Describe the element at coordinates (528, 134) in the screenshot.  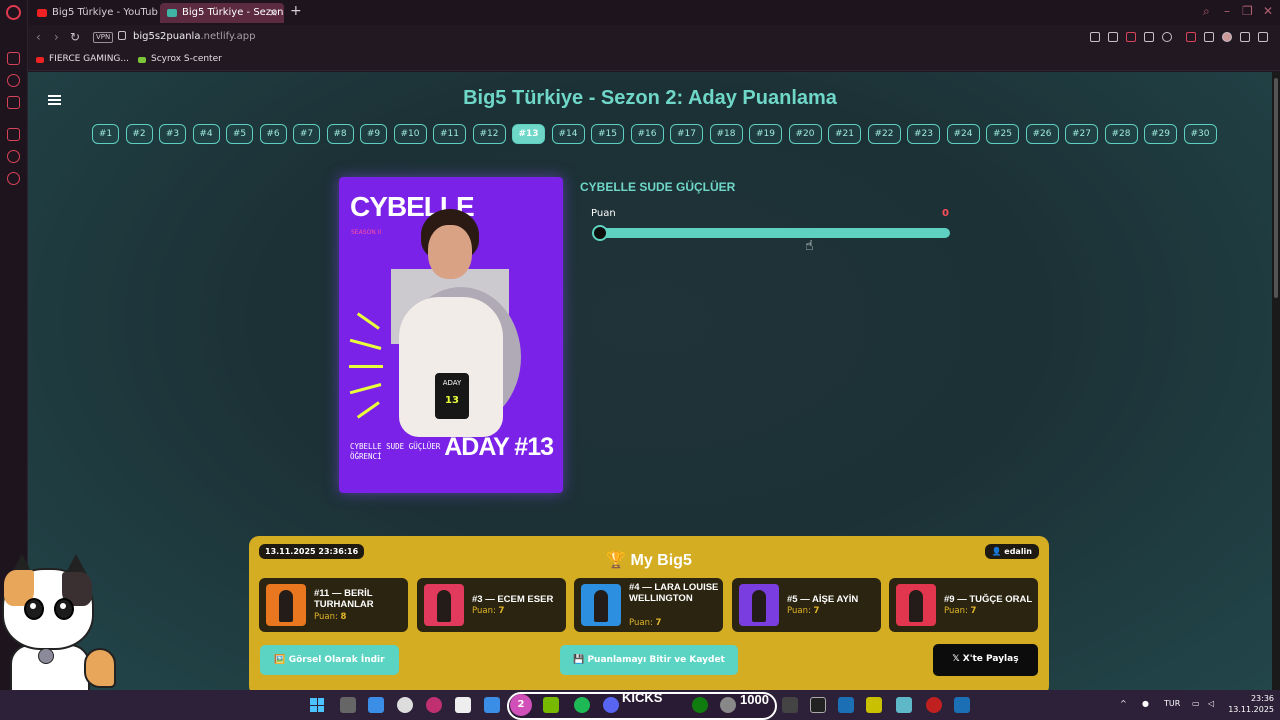
I see `pager-button-13: #13` at that location.